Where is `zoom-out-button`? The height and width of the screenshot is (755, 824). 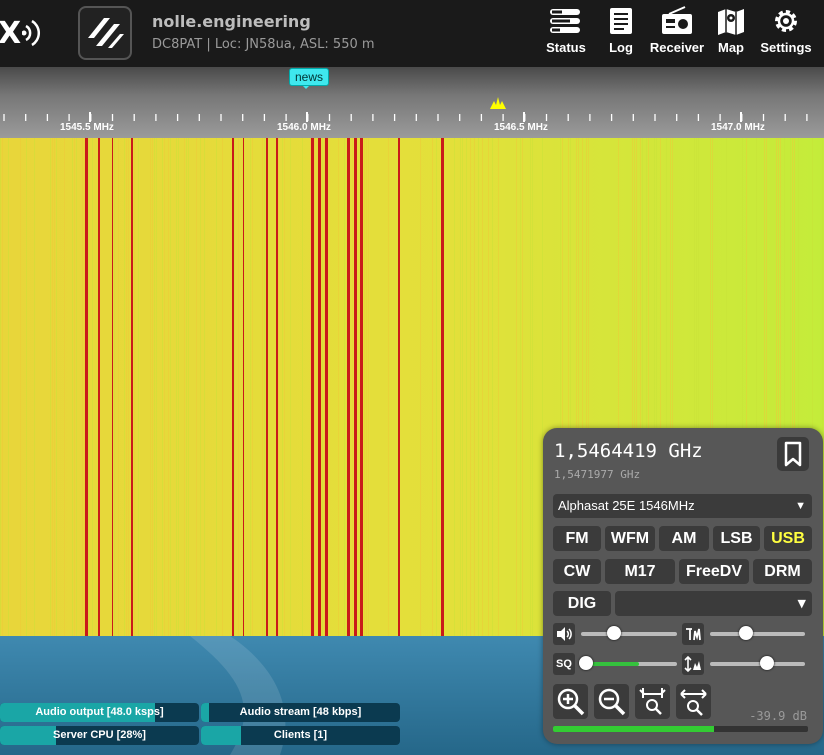
zoom-out-button is located at coordinates (611, 701).